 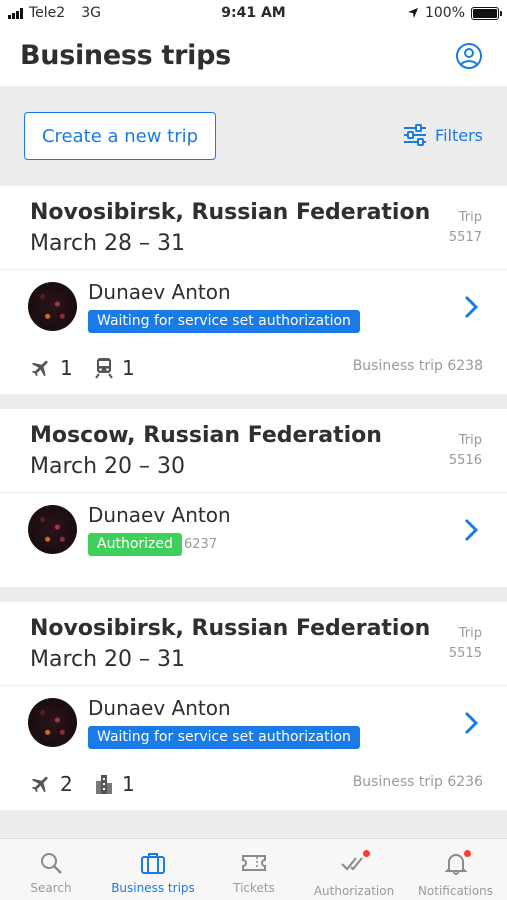 I want to click on ticket-icon, so click(x=254, y=863).